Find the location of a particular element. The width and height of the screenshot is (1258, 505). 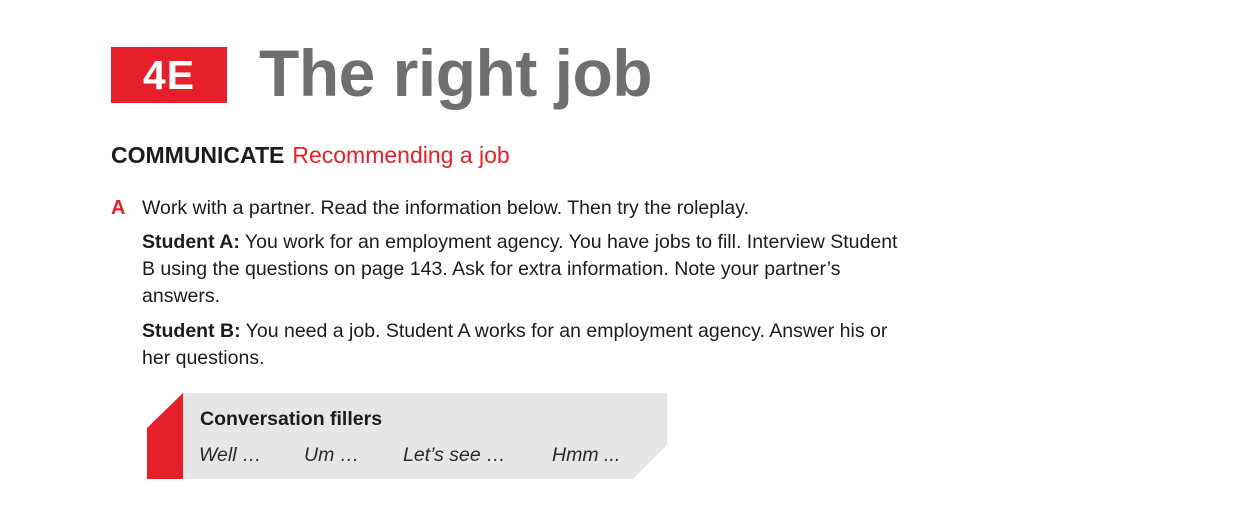

fillers-title: Conversation fillers is located at coordinates (291, 419).